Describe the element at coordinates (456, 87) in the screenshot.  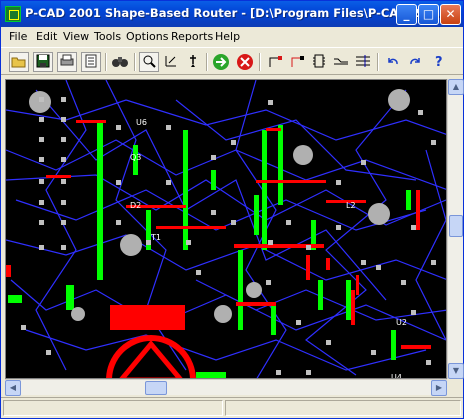
I see `scroll-up-icon: ▲` at that location.